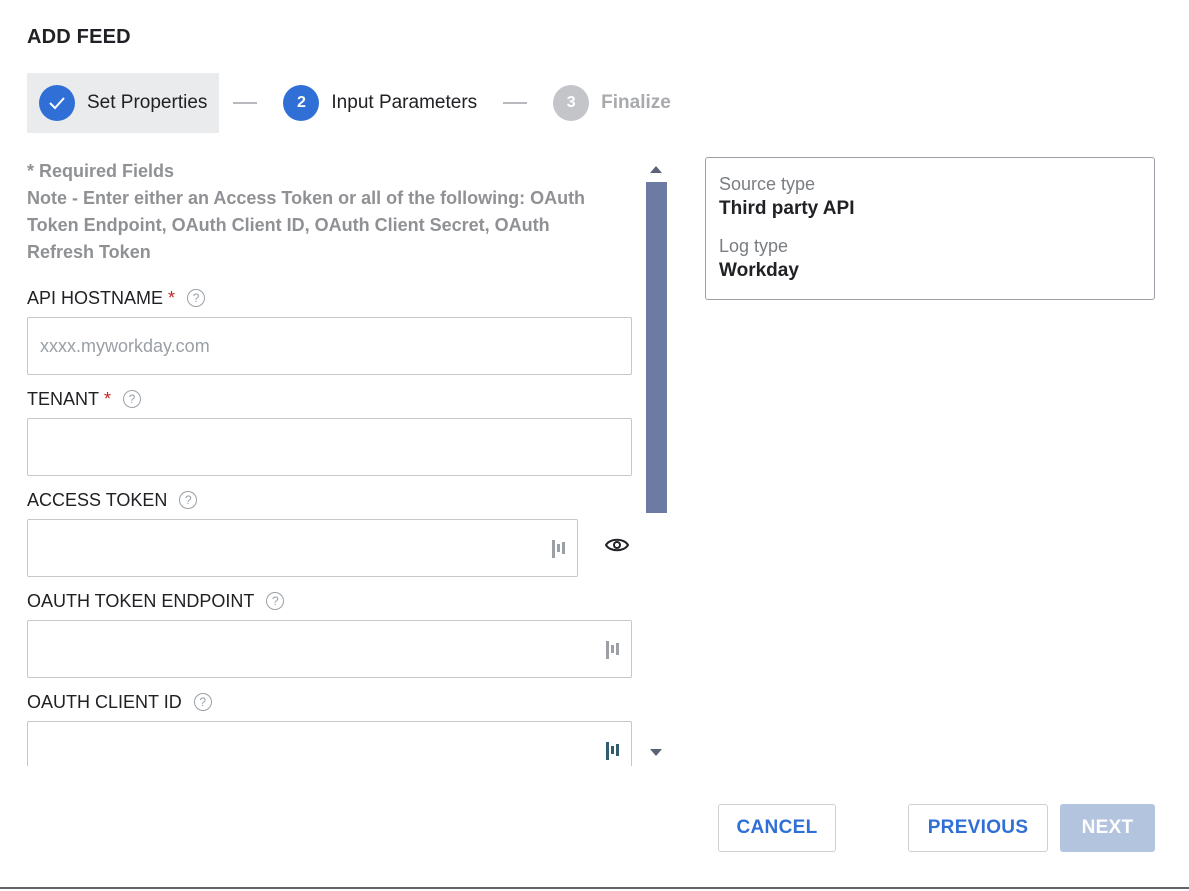 The width and height of the screenshot is (1189, 891). I want to click on api-hostname-label-text: API HOSTNAME, so click(95, 297).